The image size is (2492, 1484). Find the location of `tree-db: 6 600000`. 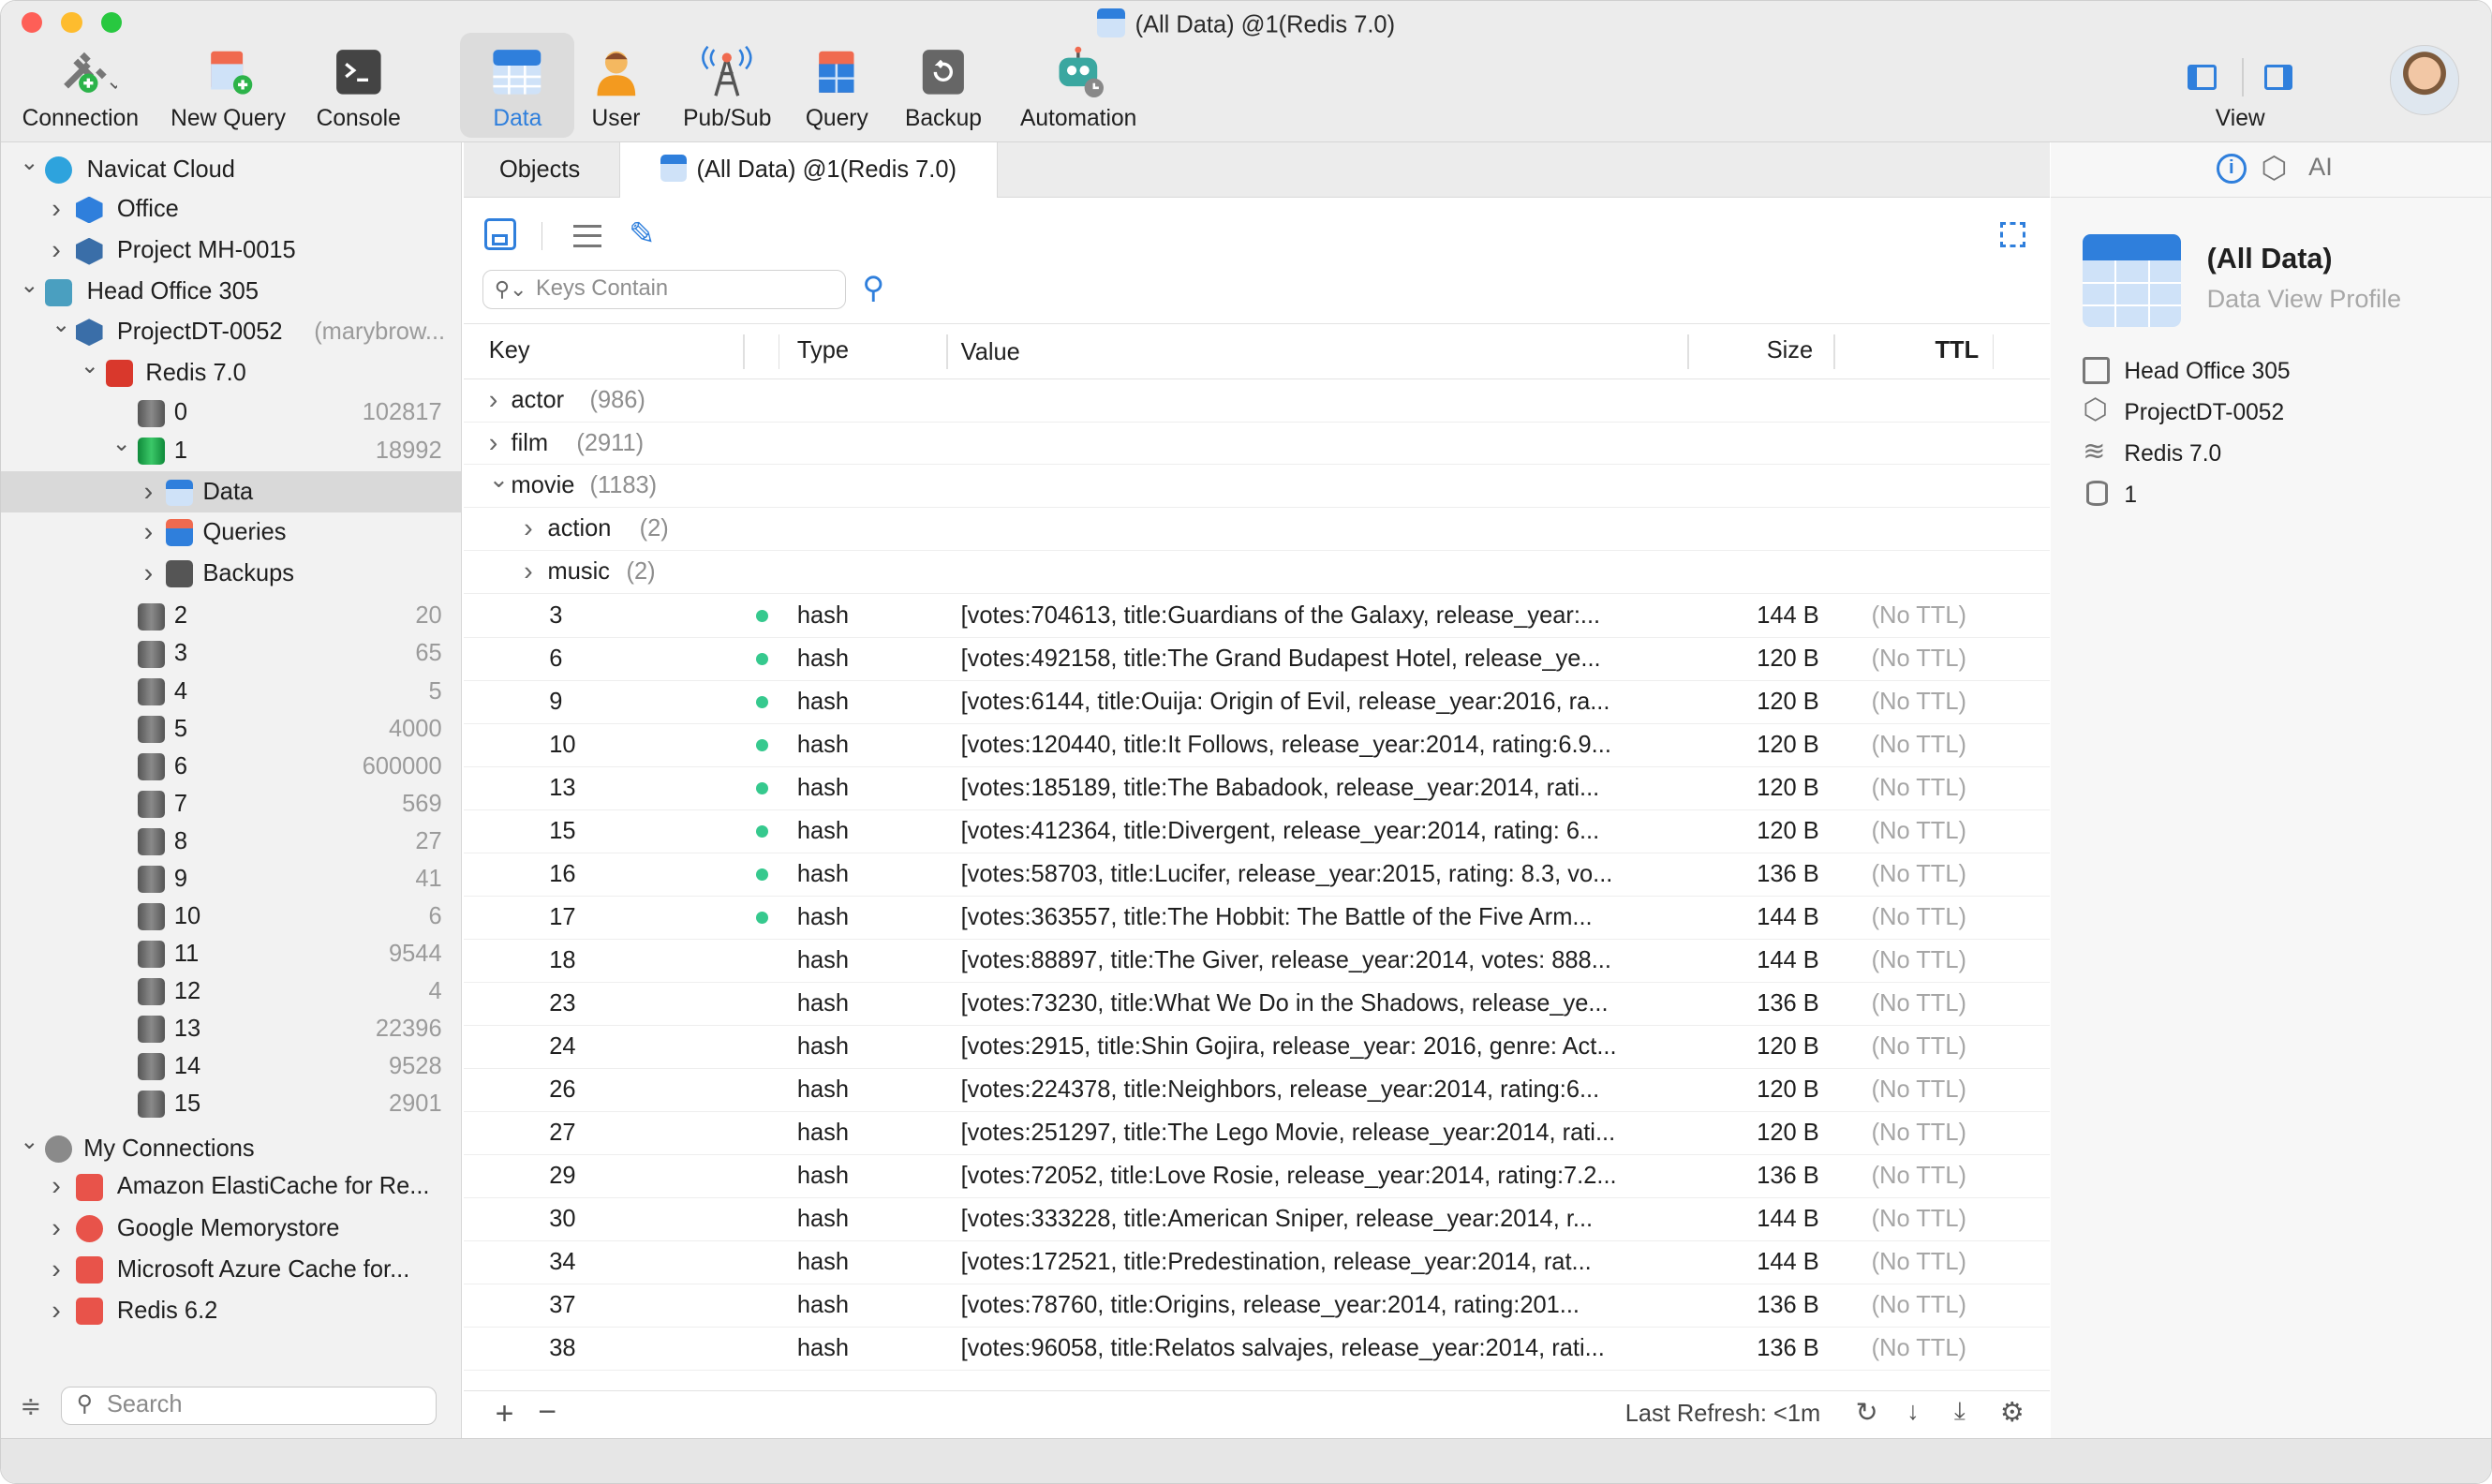

tree-db: 6 600000 is located at coordinates (231, 766).